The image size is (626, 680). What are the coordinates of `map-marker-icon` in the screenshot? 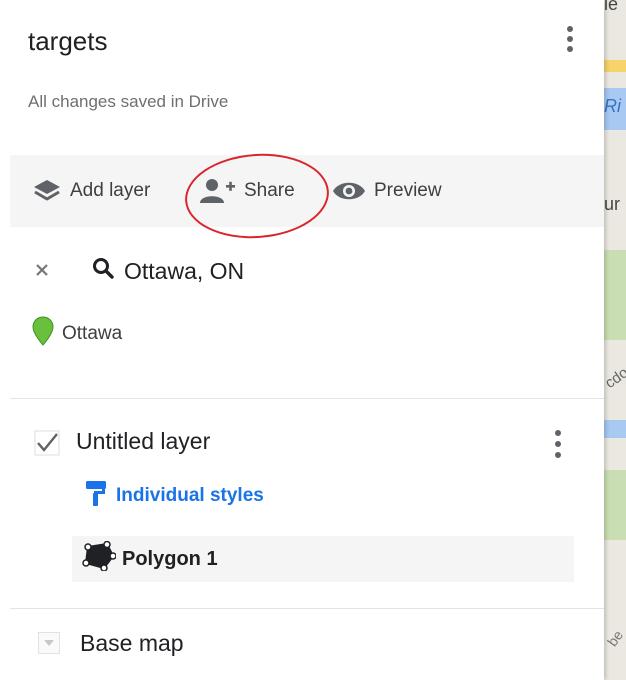 It's located at (43, 334).